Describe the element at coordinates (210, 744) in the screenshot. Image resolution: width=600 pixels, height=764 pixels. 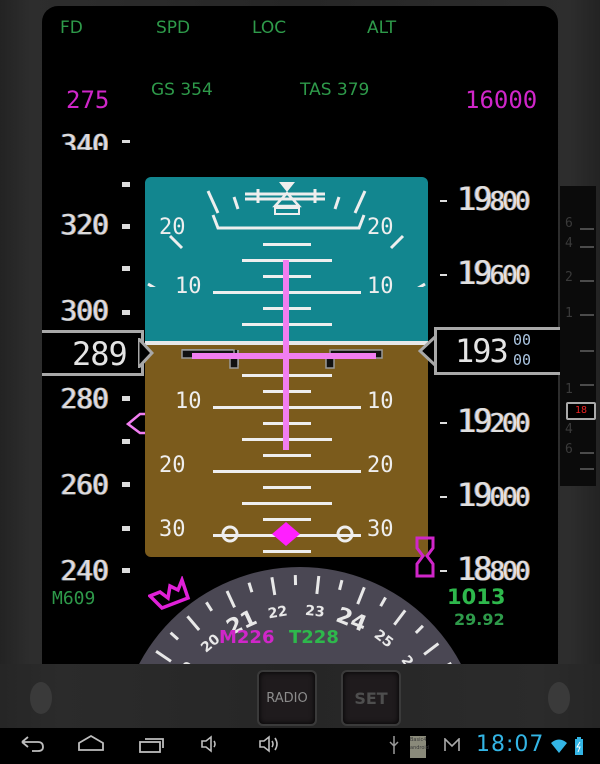
I see `volume-down-icon` at that location.